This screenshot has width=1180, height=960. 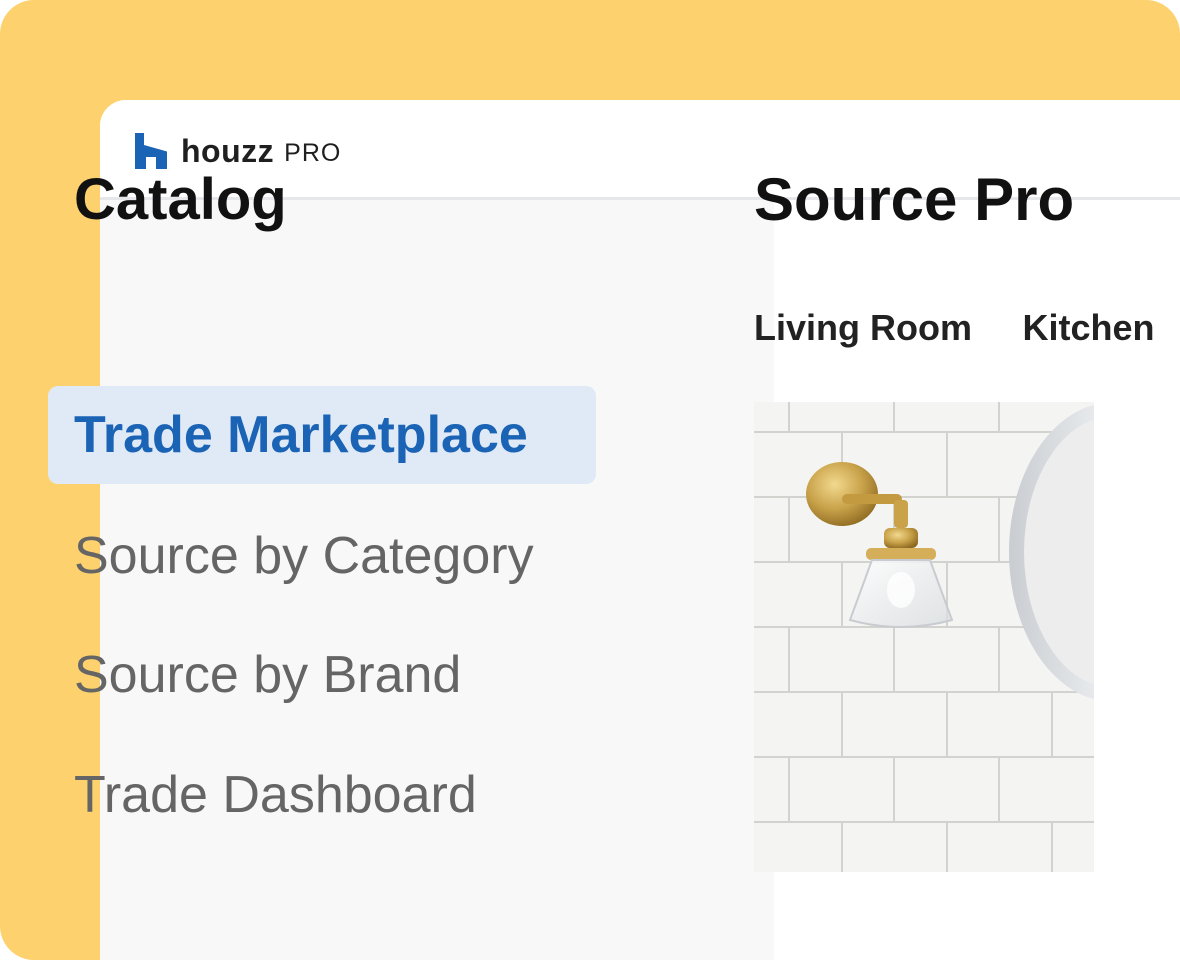 What do you see at coordinates (313, 153) in the screenshot?
I see `brand-suffix: PRO` at bounding box center [313, 153].